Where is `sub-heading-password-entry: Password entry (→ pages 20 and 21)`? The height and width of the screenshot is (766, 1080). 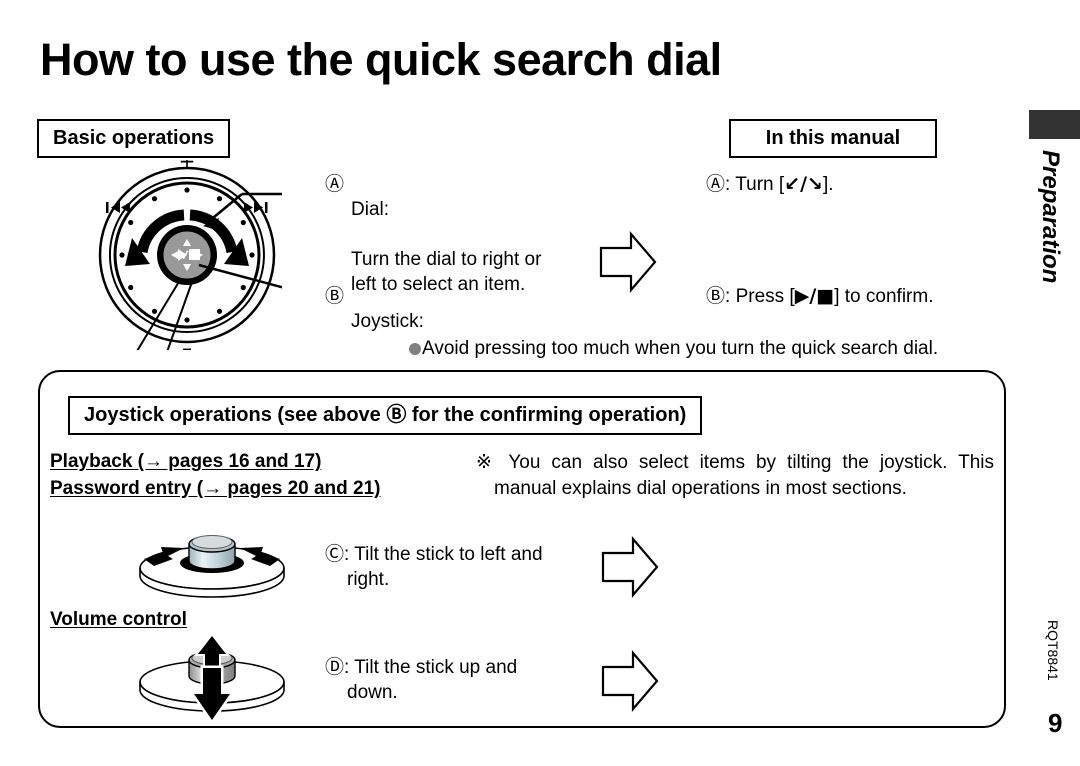 sub-heading-password-entry: Password entry (→ pages 20 and 21) is located at coordinates (215, 488).